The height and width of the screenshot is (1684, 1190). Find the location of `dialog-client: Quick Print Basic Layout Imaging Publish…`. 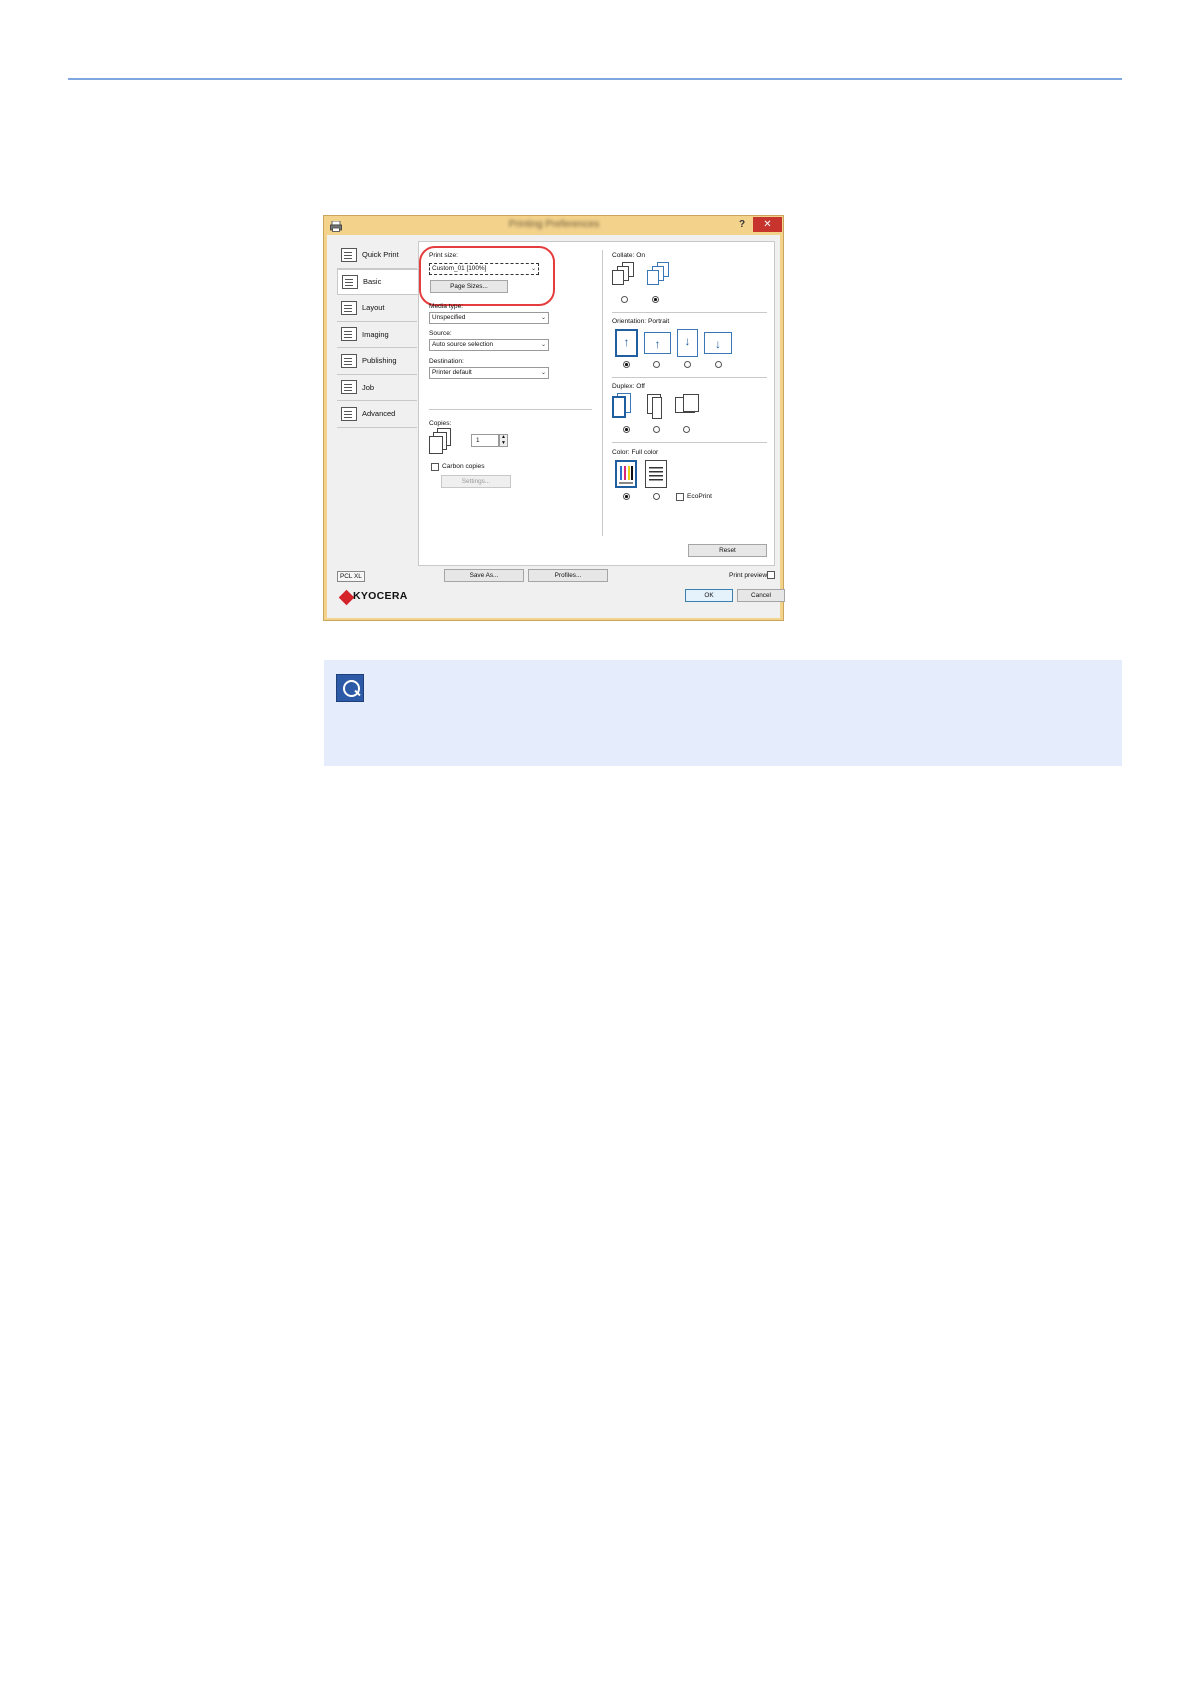

dialog-client: Quick Print Basic Layout Imaging Publish… is located at coordinates (556, 426).